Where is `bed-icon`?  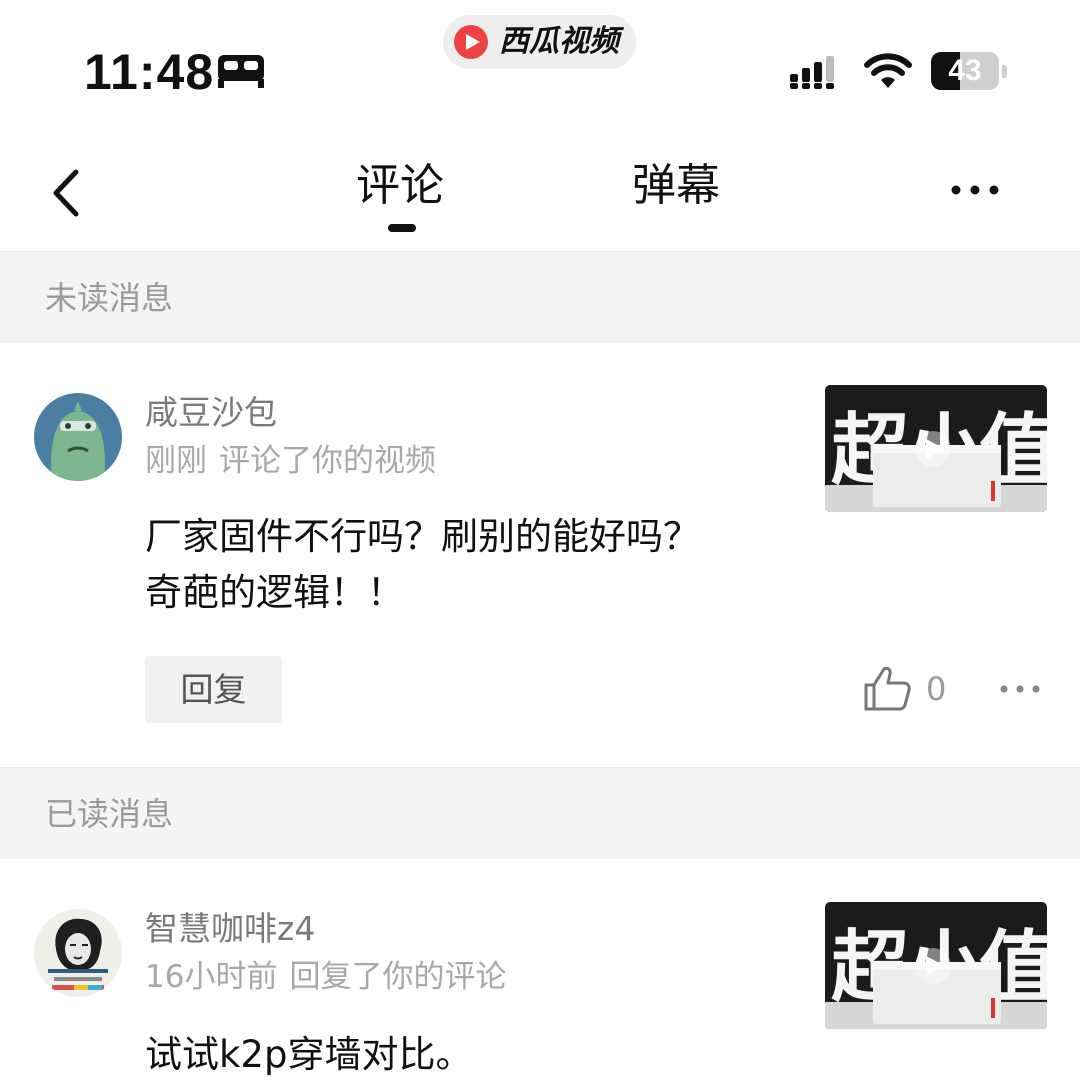 bed-icon is located at coordinates (241, 71).